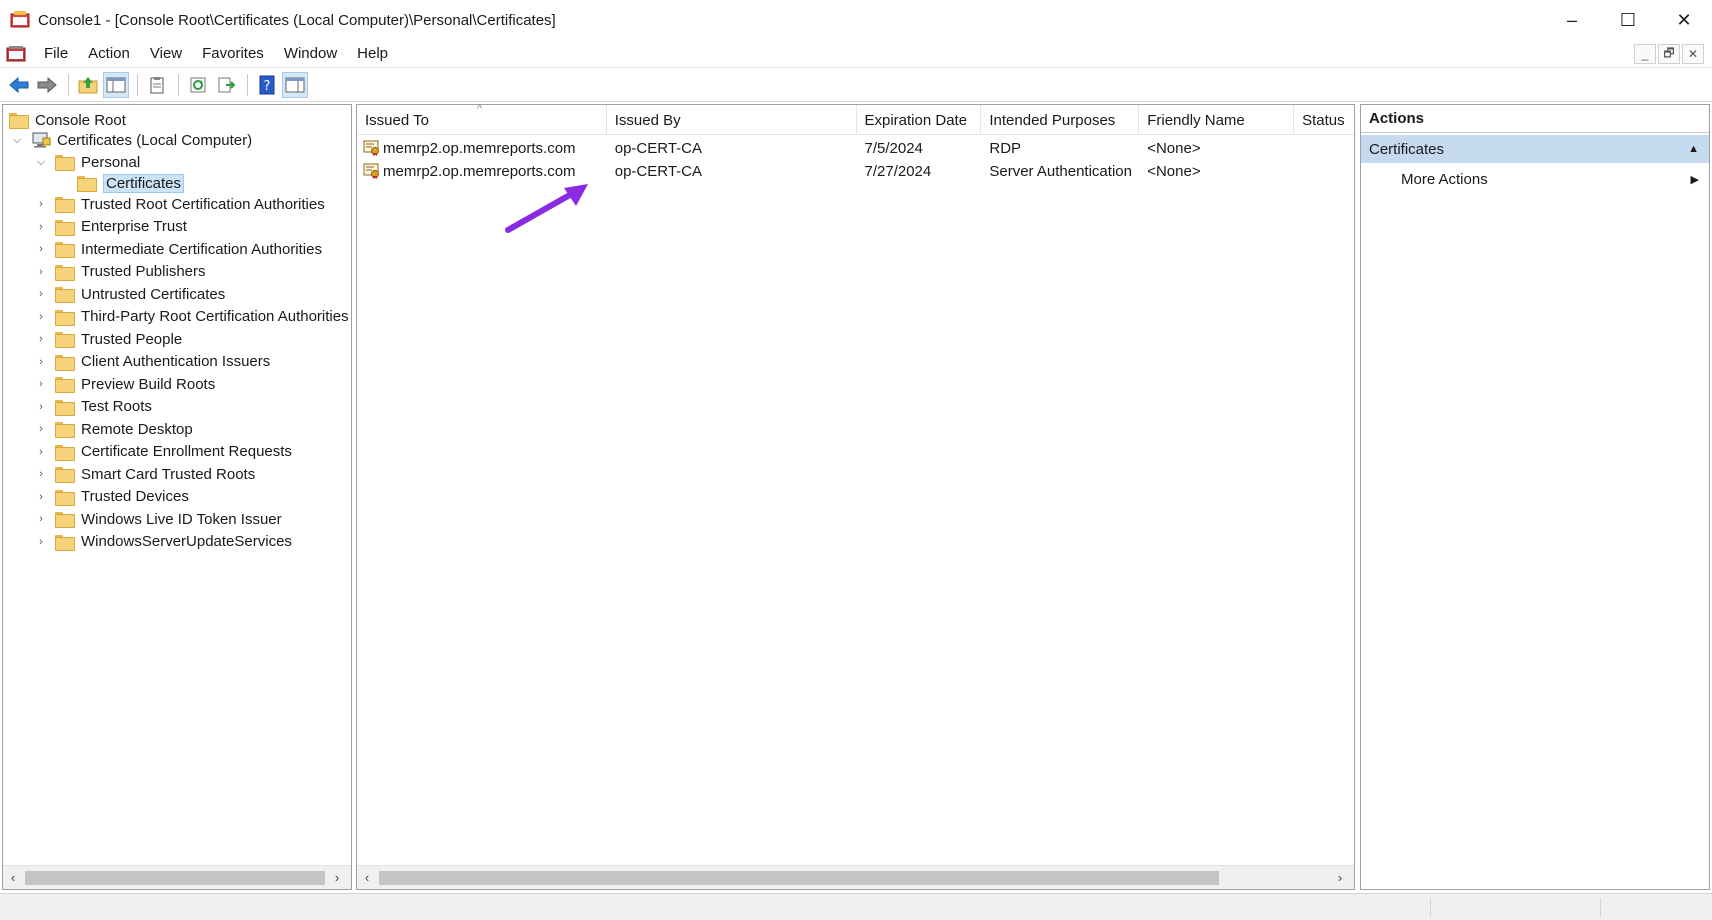  I want to click on tree-node-store: › Trusted Publishers, so click(119, 272).